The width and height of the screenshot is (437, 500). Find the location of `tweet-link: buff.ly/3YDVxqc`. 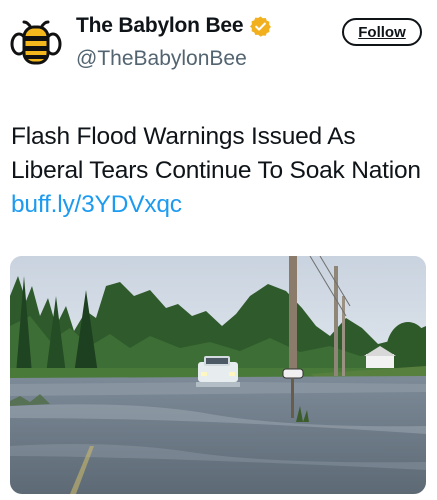

tweet-link: buff.ly/3YDVxqc is located at coordinates (96, 204).